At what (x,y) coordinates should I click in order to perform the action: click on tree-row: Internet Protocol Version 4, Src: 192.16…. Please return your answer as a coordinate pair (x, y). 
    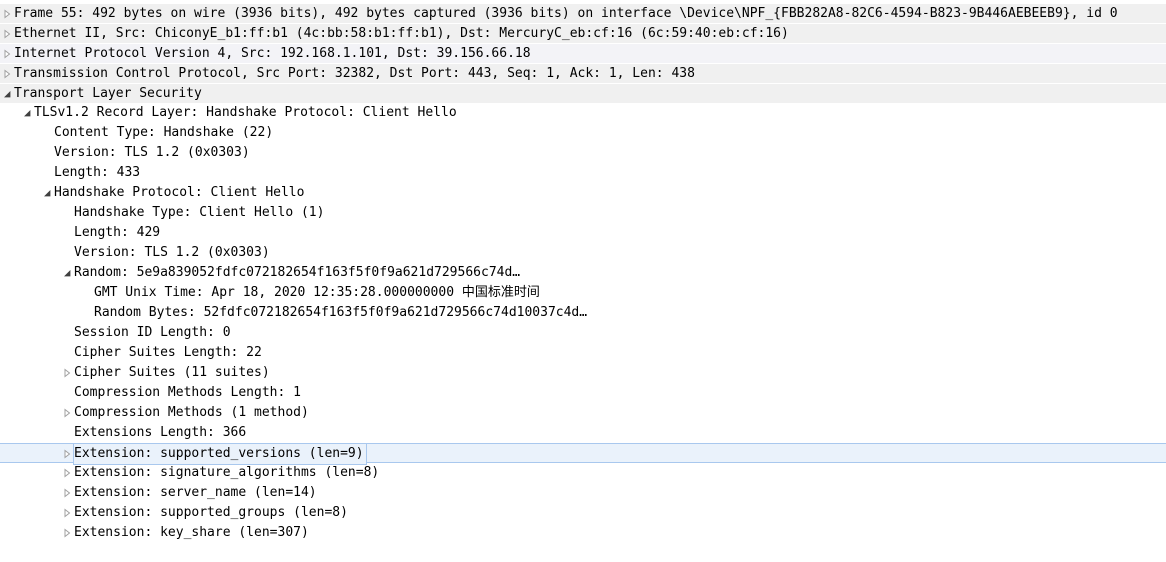
    Looking at the image, I should click on (583, 53).